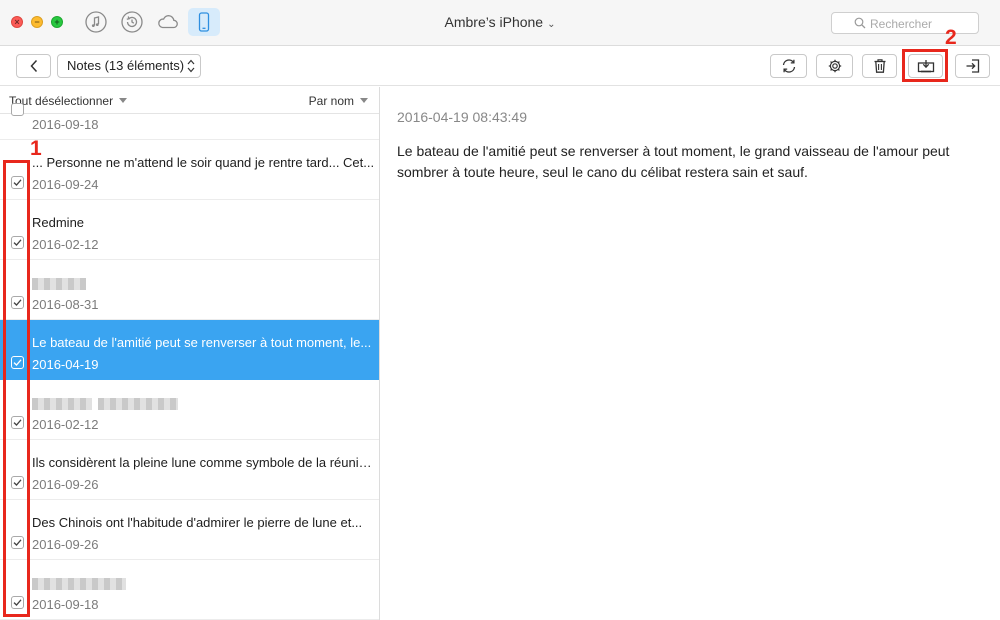 This screenshot has width=1000, height=620. Describe the element at coordinates (189, 290) in the screenshot. I see `list-item: 2016-08-31` at that location.